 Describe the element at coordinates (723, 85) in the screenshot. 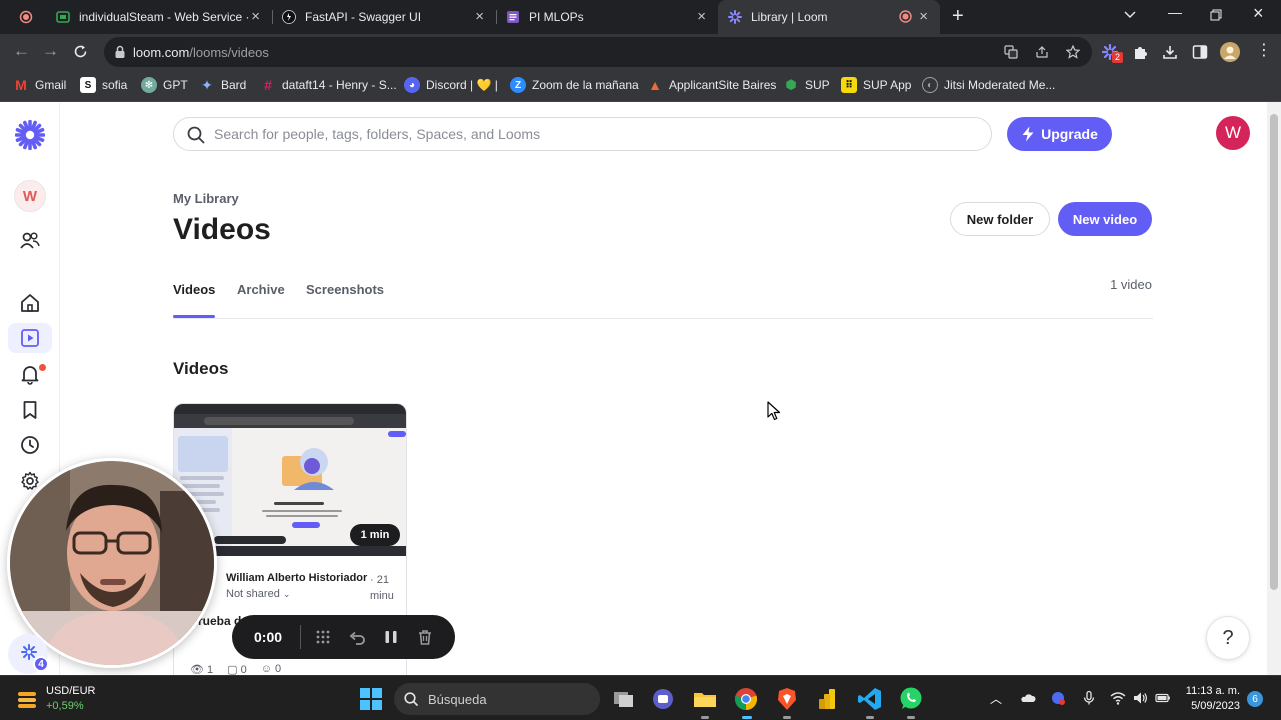

I see `bookmark-label: ApplicantSite Baires` at that location.